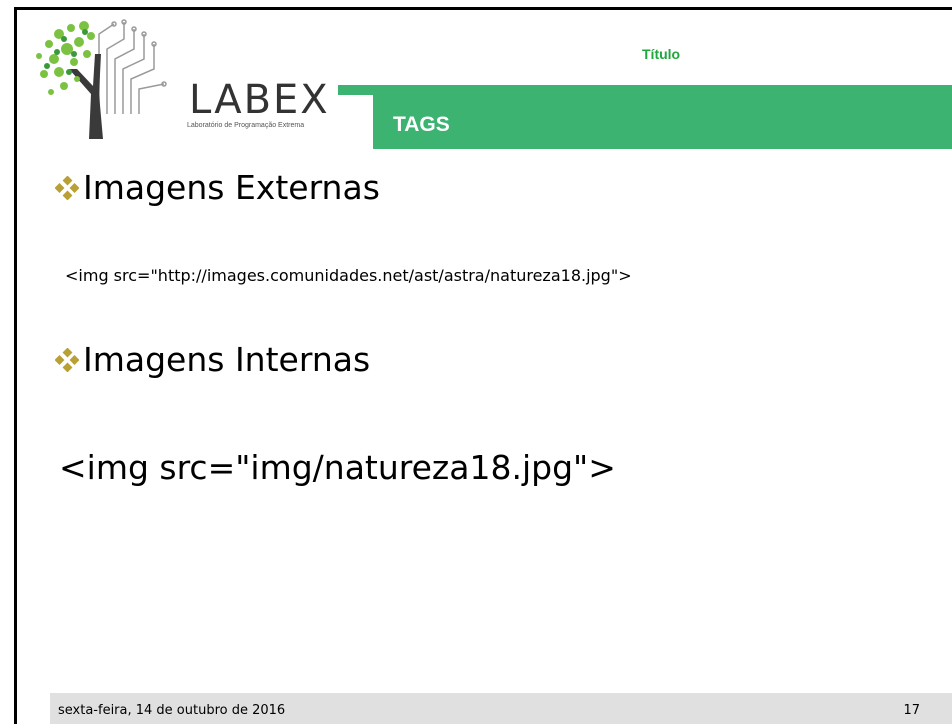 This screenshot has height=724, width=952. Describe the element at coordinates (246, 125) in the screenshot. I see `logo-subtitle: Laboratório de Programação Extrema` at that location.